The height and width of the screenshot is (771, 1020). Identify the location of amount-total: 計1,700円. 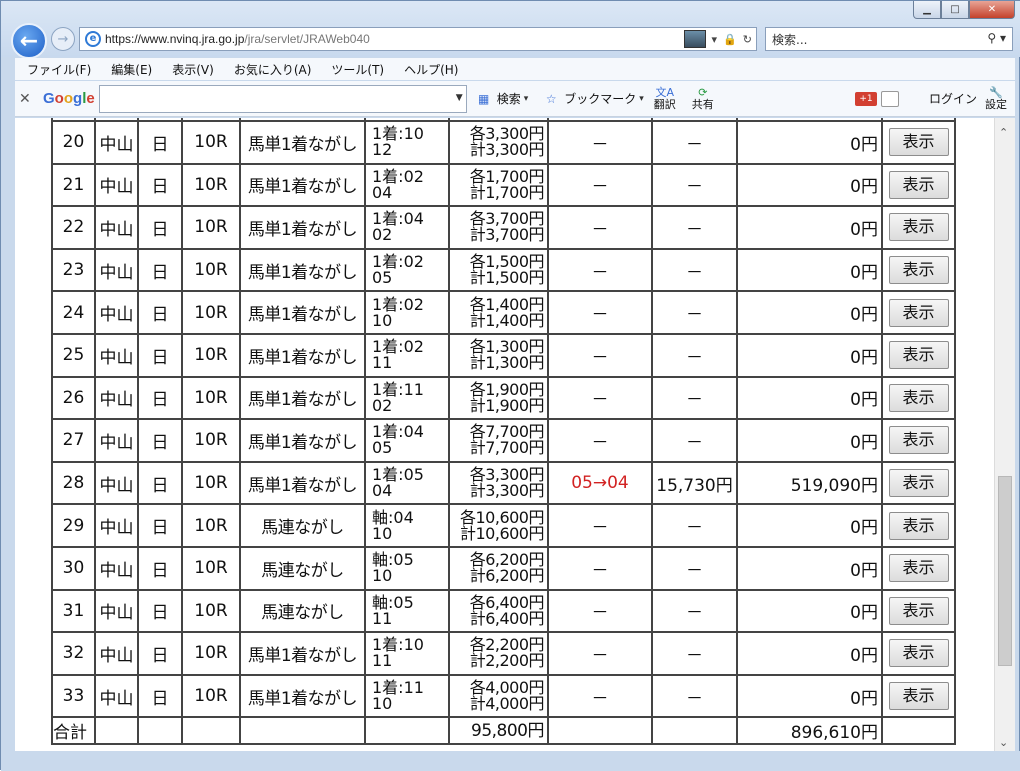
(507, 192).